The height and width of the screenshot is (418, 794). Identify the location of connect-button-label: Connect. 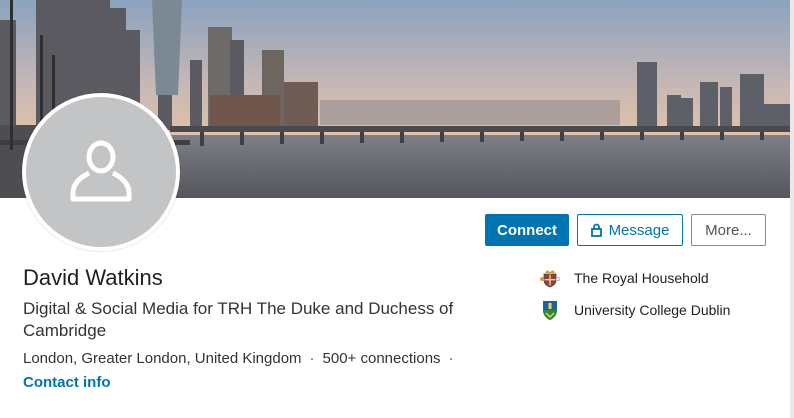
(527, 230).